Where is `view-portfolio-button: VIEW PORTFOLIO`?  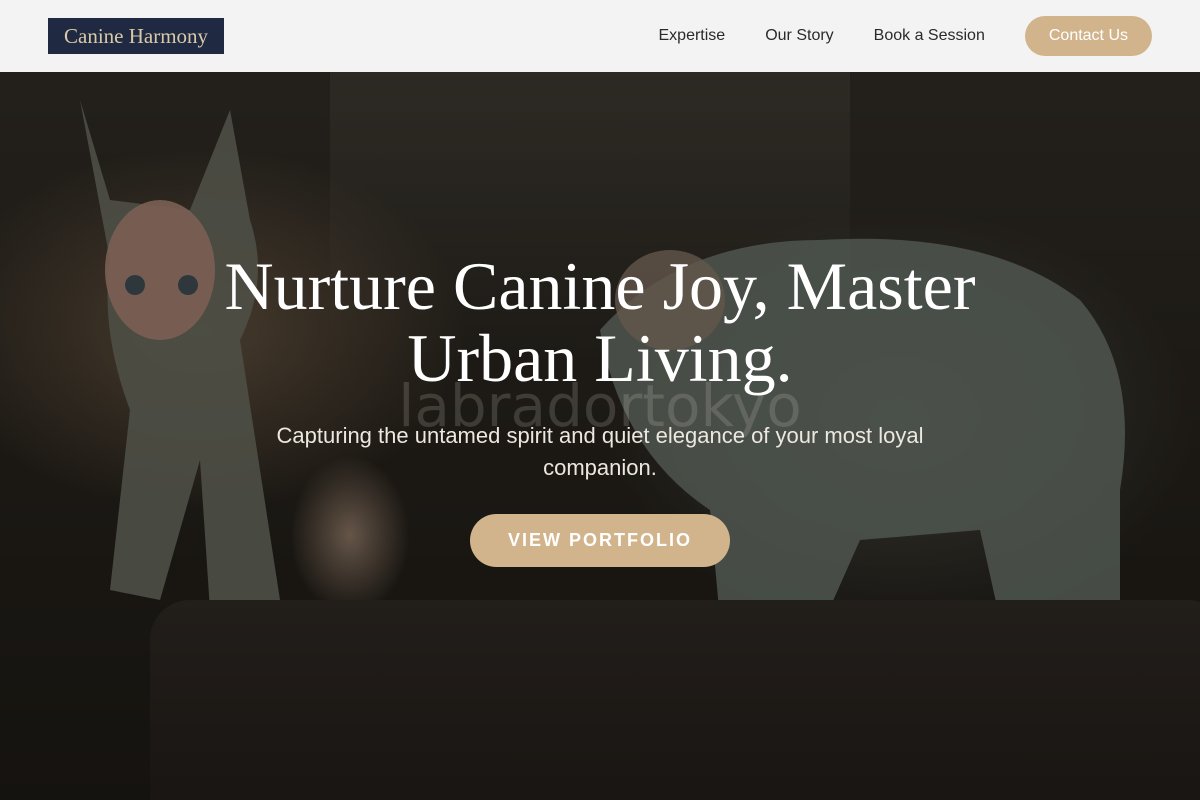 view-portfolio-button: VIEW PORTFOLIO is located at coordinates (600, 540).